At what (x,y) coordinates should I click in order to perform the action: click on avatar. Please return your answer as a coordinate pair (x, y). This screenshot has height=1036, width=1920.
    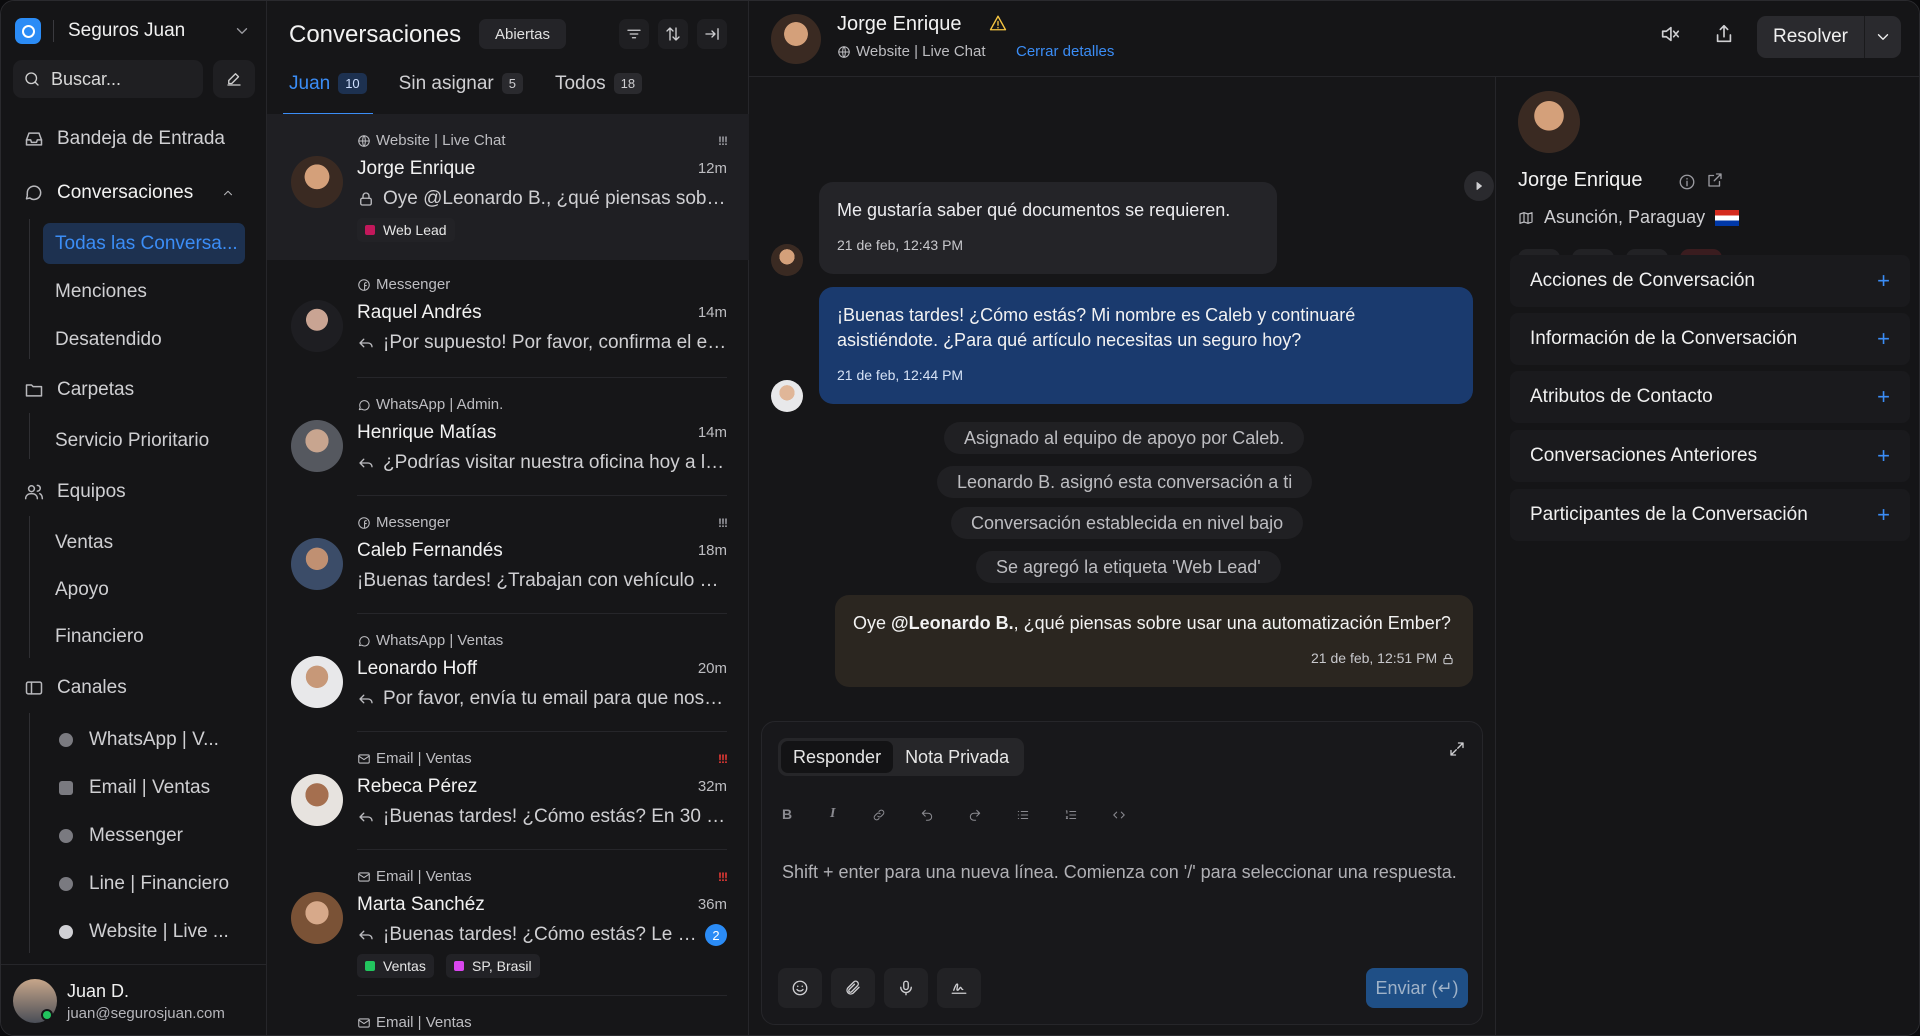
    Looking at the image, I should click on (796, 39).